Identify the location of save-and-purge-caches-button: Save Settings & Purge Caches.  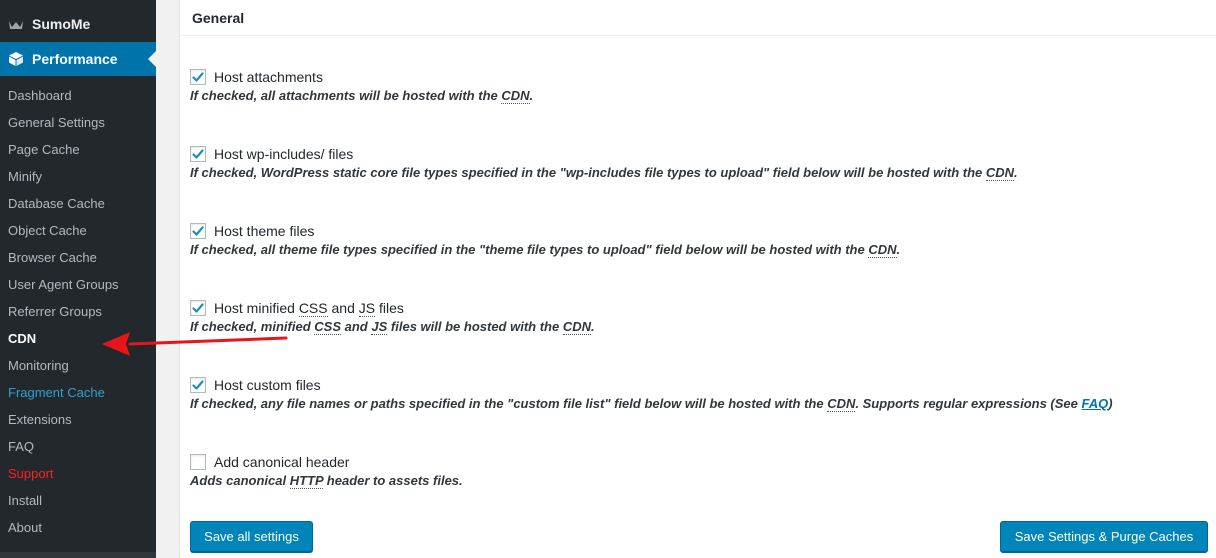
(1104, 536).